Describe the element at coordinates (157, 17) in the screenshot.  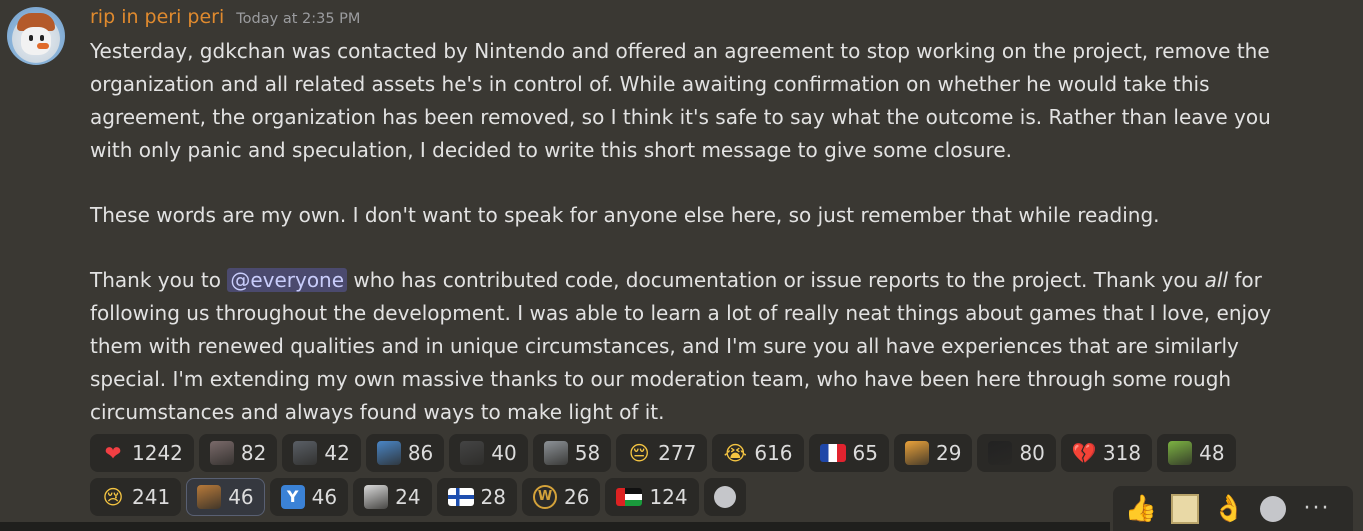
I see `username: rip in peri peri` at that location.